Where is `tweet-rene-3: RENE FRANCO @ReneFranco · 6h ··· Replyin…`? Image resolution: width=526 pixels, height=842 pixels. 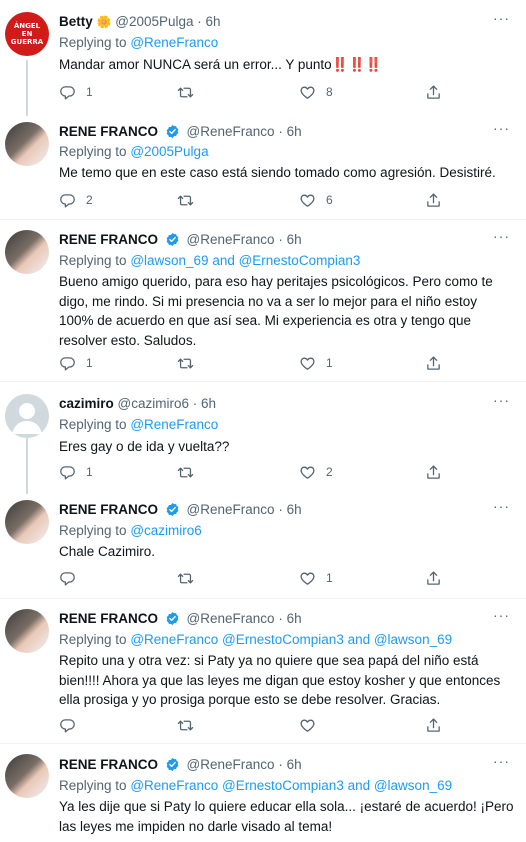
tweet-rene-3: RENE FRANCO @ReneFranco · 6h ··· Replyin… is located at coordinates (263, 546).